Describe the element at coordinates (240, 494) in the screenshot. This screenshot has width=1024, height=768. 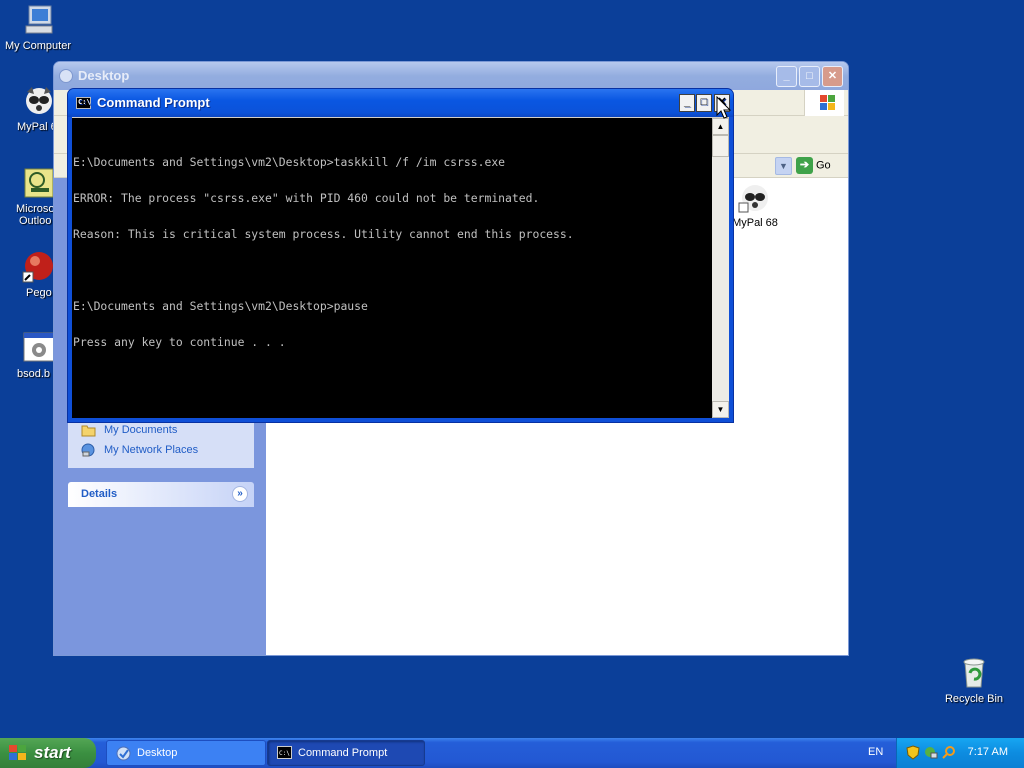
I see `chevron-down-icon: »` at that location.